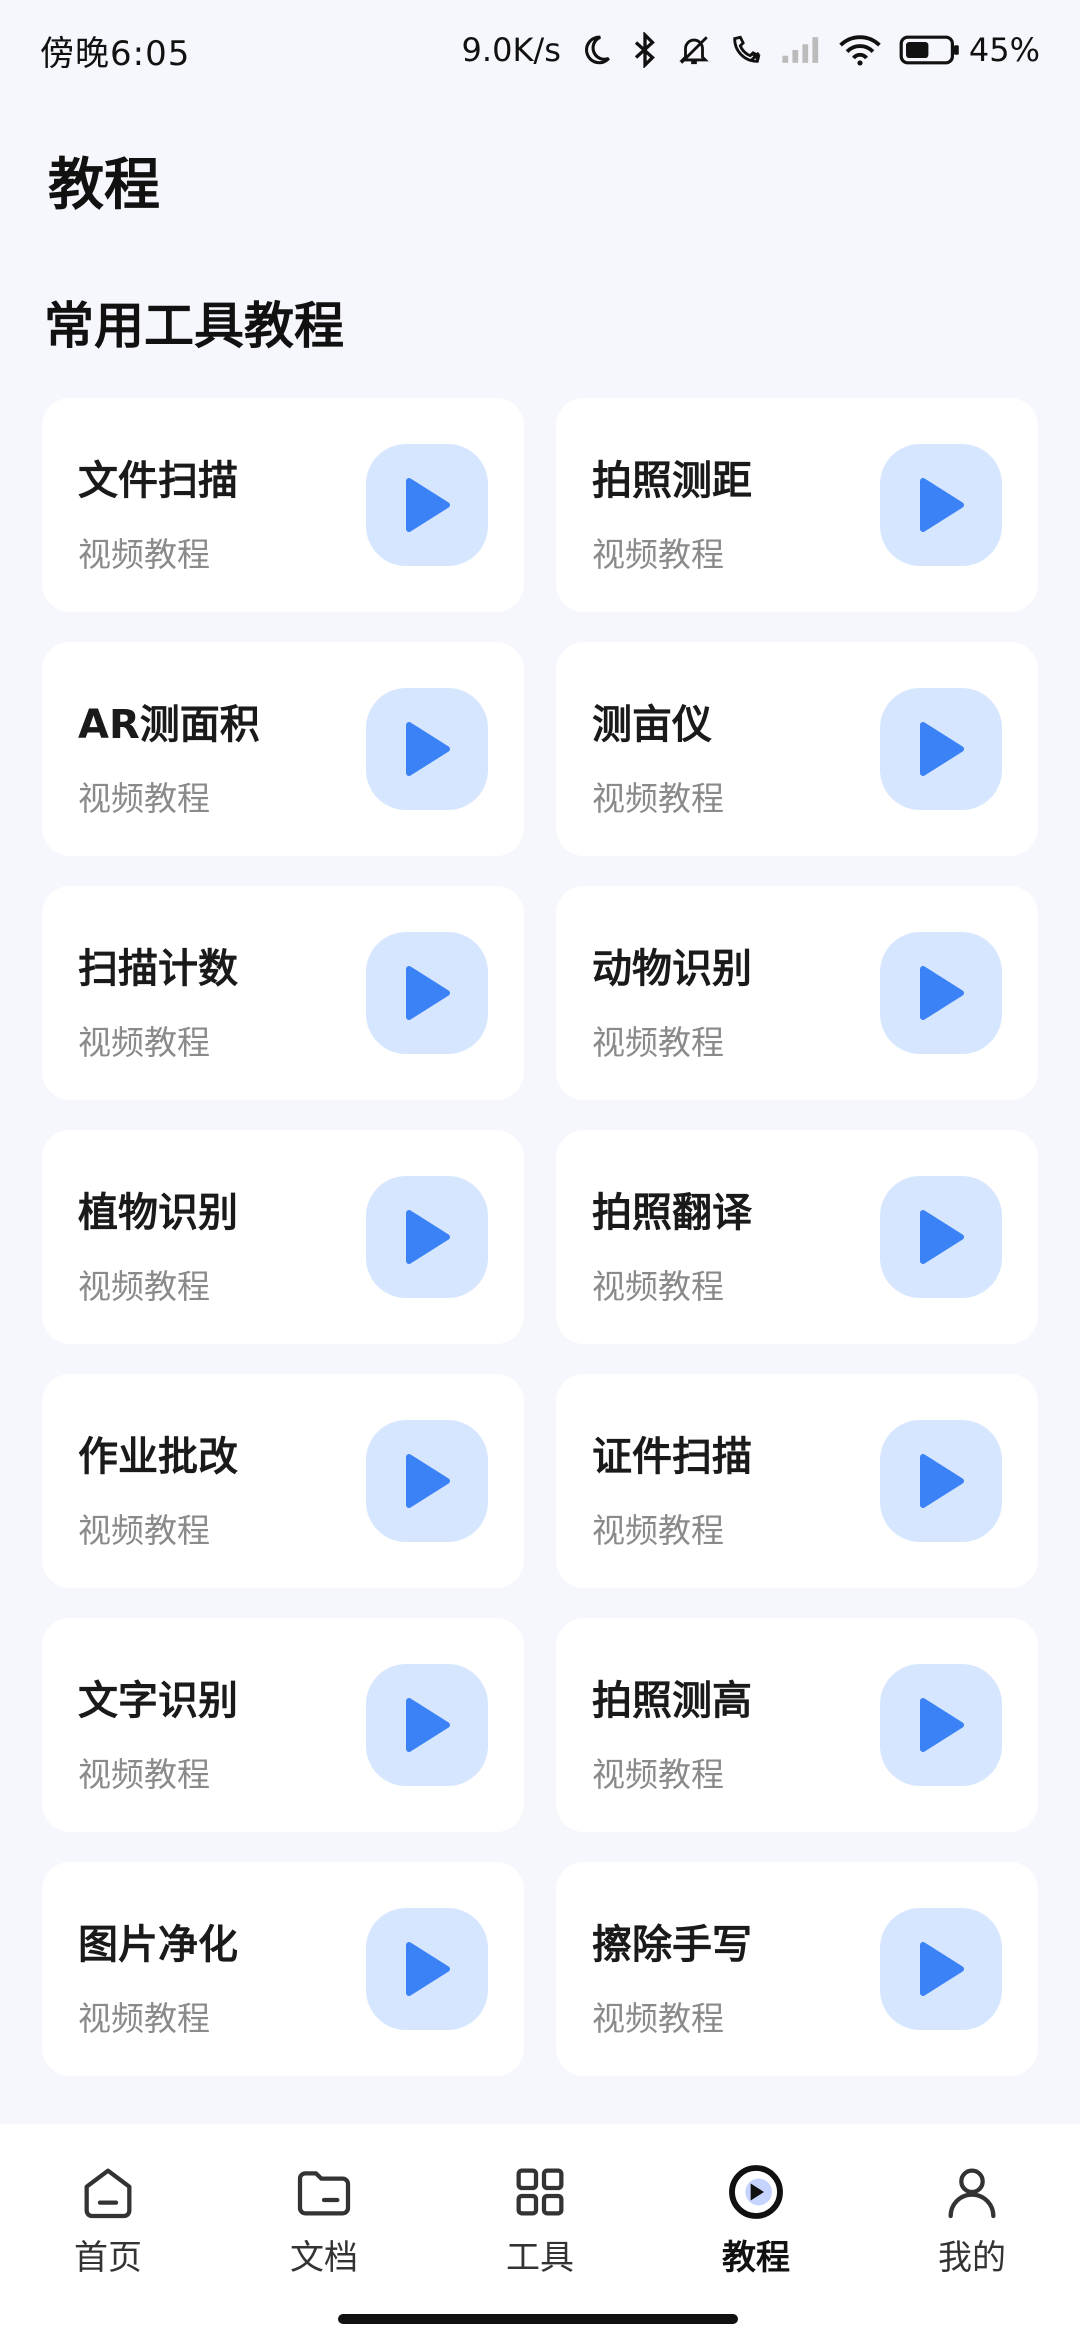 Image resolution: width=1080 pixels, height=2340 pixels. I want to click on signal-icon, so click(801, 50).